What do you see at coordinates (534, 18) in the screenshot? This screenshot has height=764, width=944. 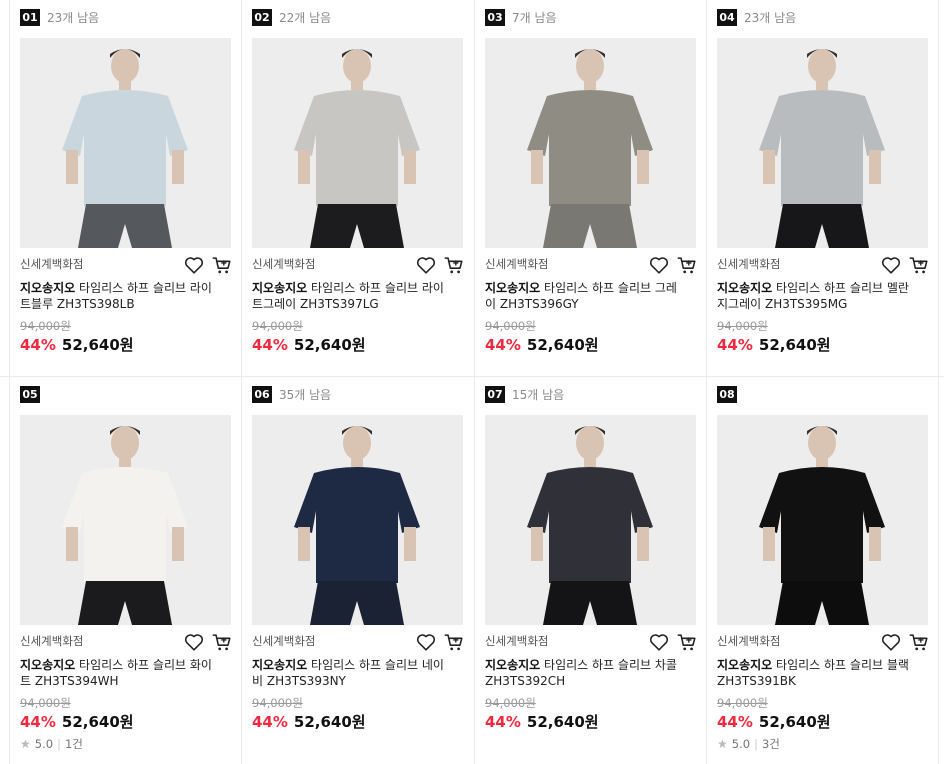 I see `stock-remaining: 7개 남음` at bounding box center [534, 18].